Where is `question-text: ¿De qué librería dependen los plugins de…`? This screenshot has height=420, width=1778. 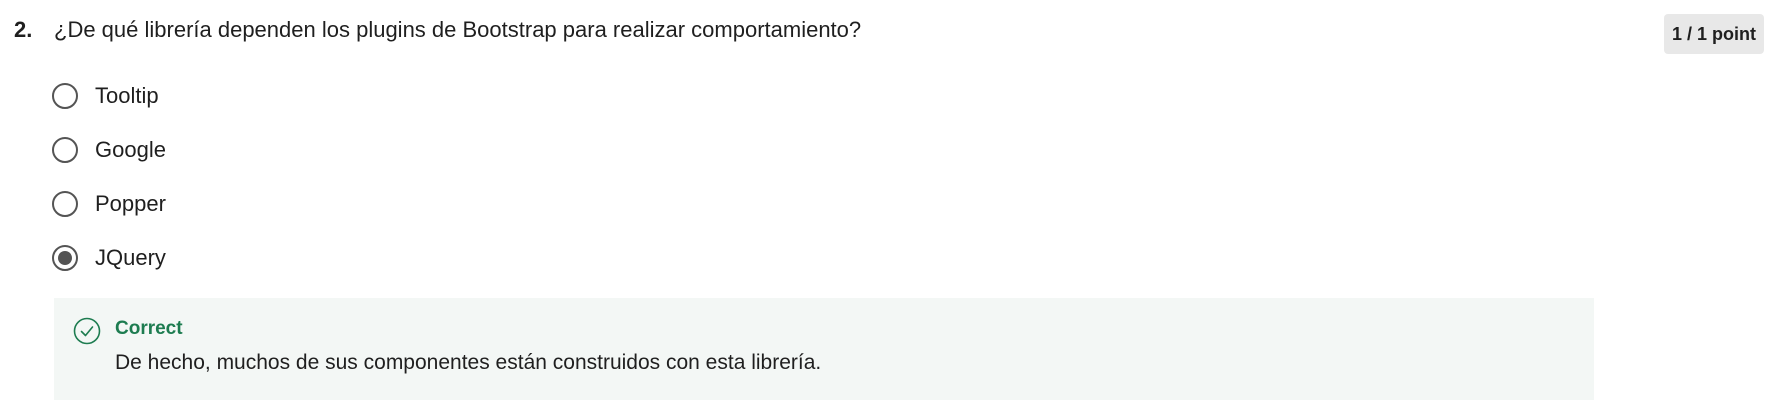
question-text: ¿De qué librería dependen los plugins de… is located at coordinates (458, 29).